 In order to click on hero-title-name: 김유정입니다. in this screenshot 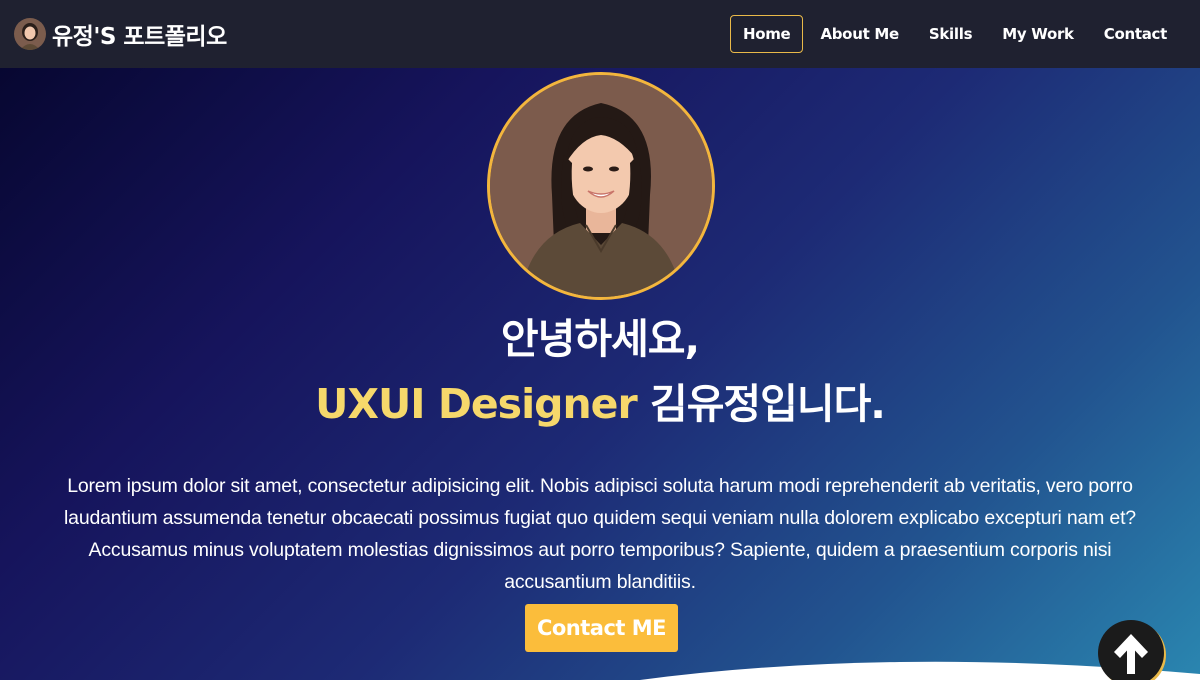, I will do `click(761, 404)`.